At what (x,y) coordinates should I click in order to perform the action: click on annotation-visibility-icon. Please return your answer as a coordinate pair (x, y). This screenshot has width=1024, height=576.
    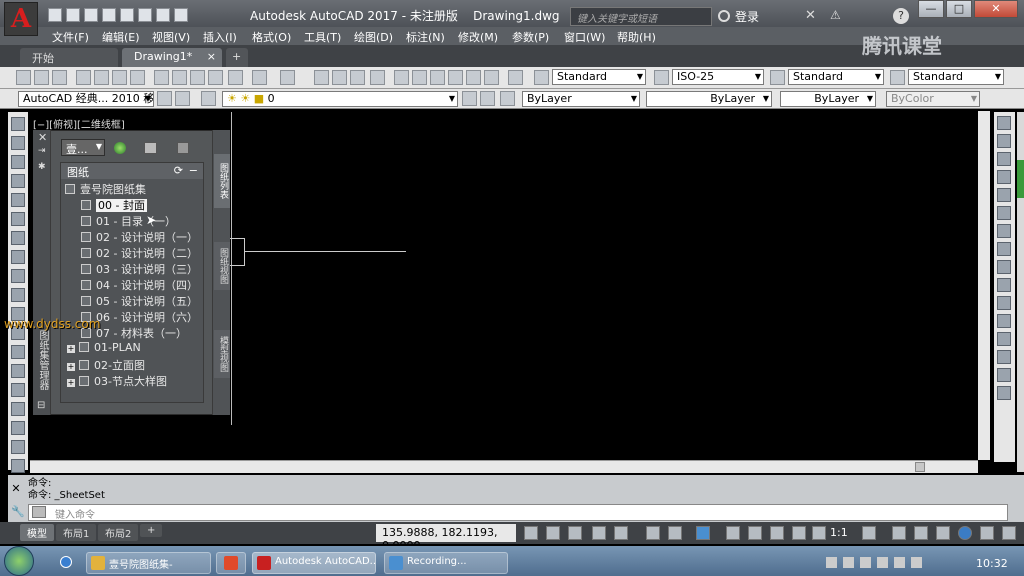
    Looking at the image, I should click on (799, 533).